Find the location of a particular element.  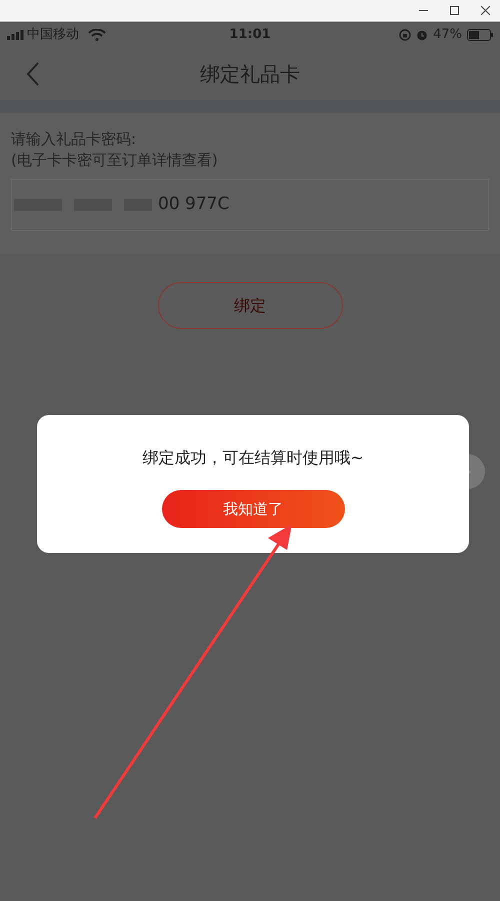

battery-icon is located at coordinates (480, 35).